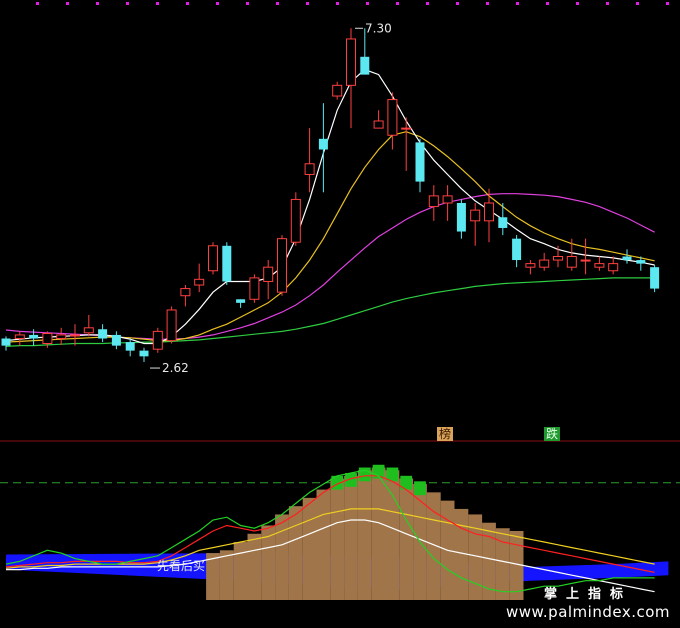  What do you see at coordinates (588, 612) in the screenshot?
I see `watermark-url: www.palmindex.com` at bounding box center [588, 612].